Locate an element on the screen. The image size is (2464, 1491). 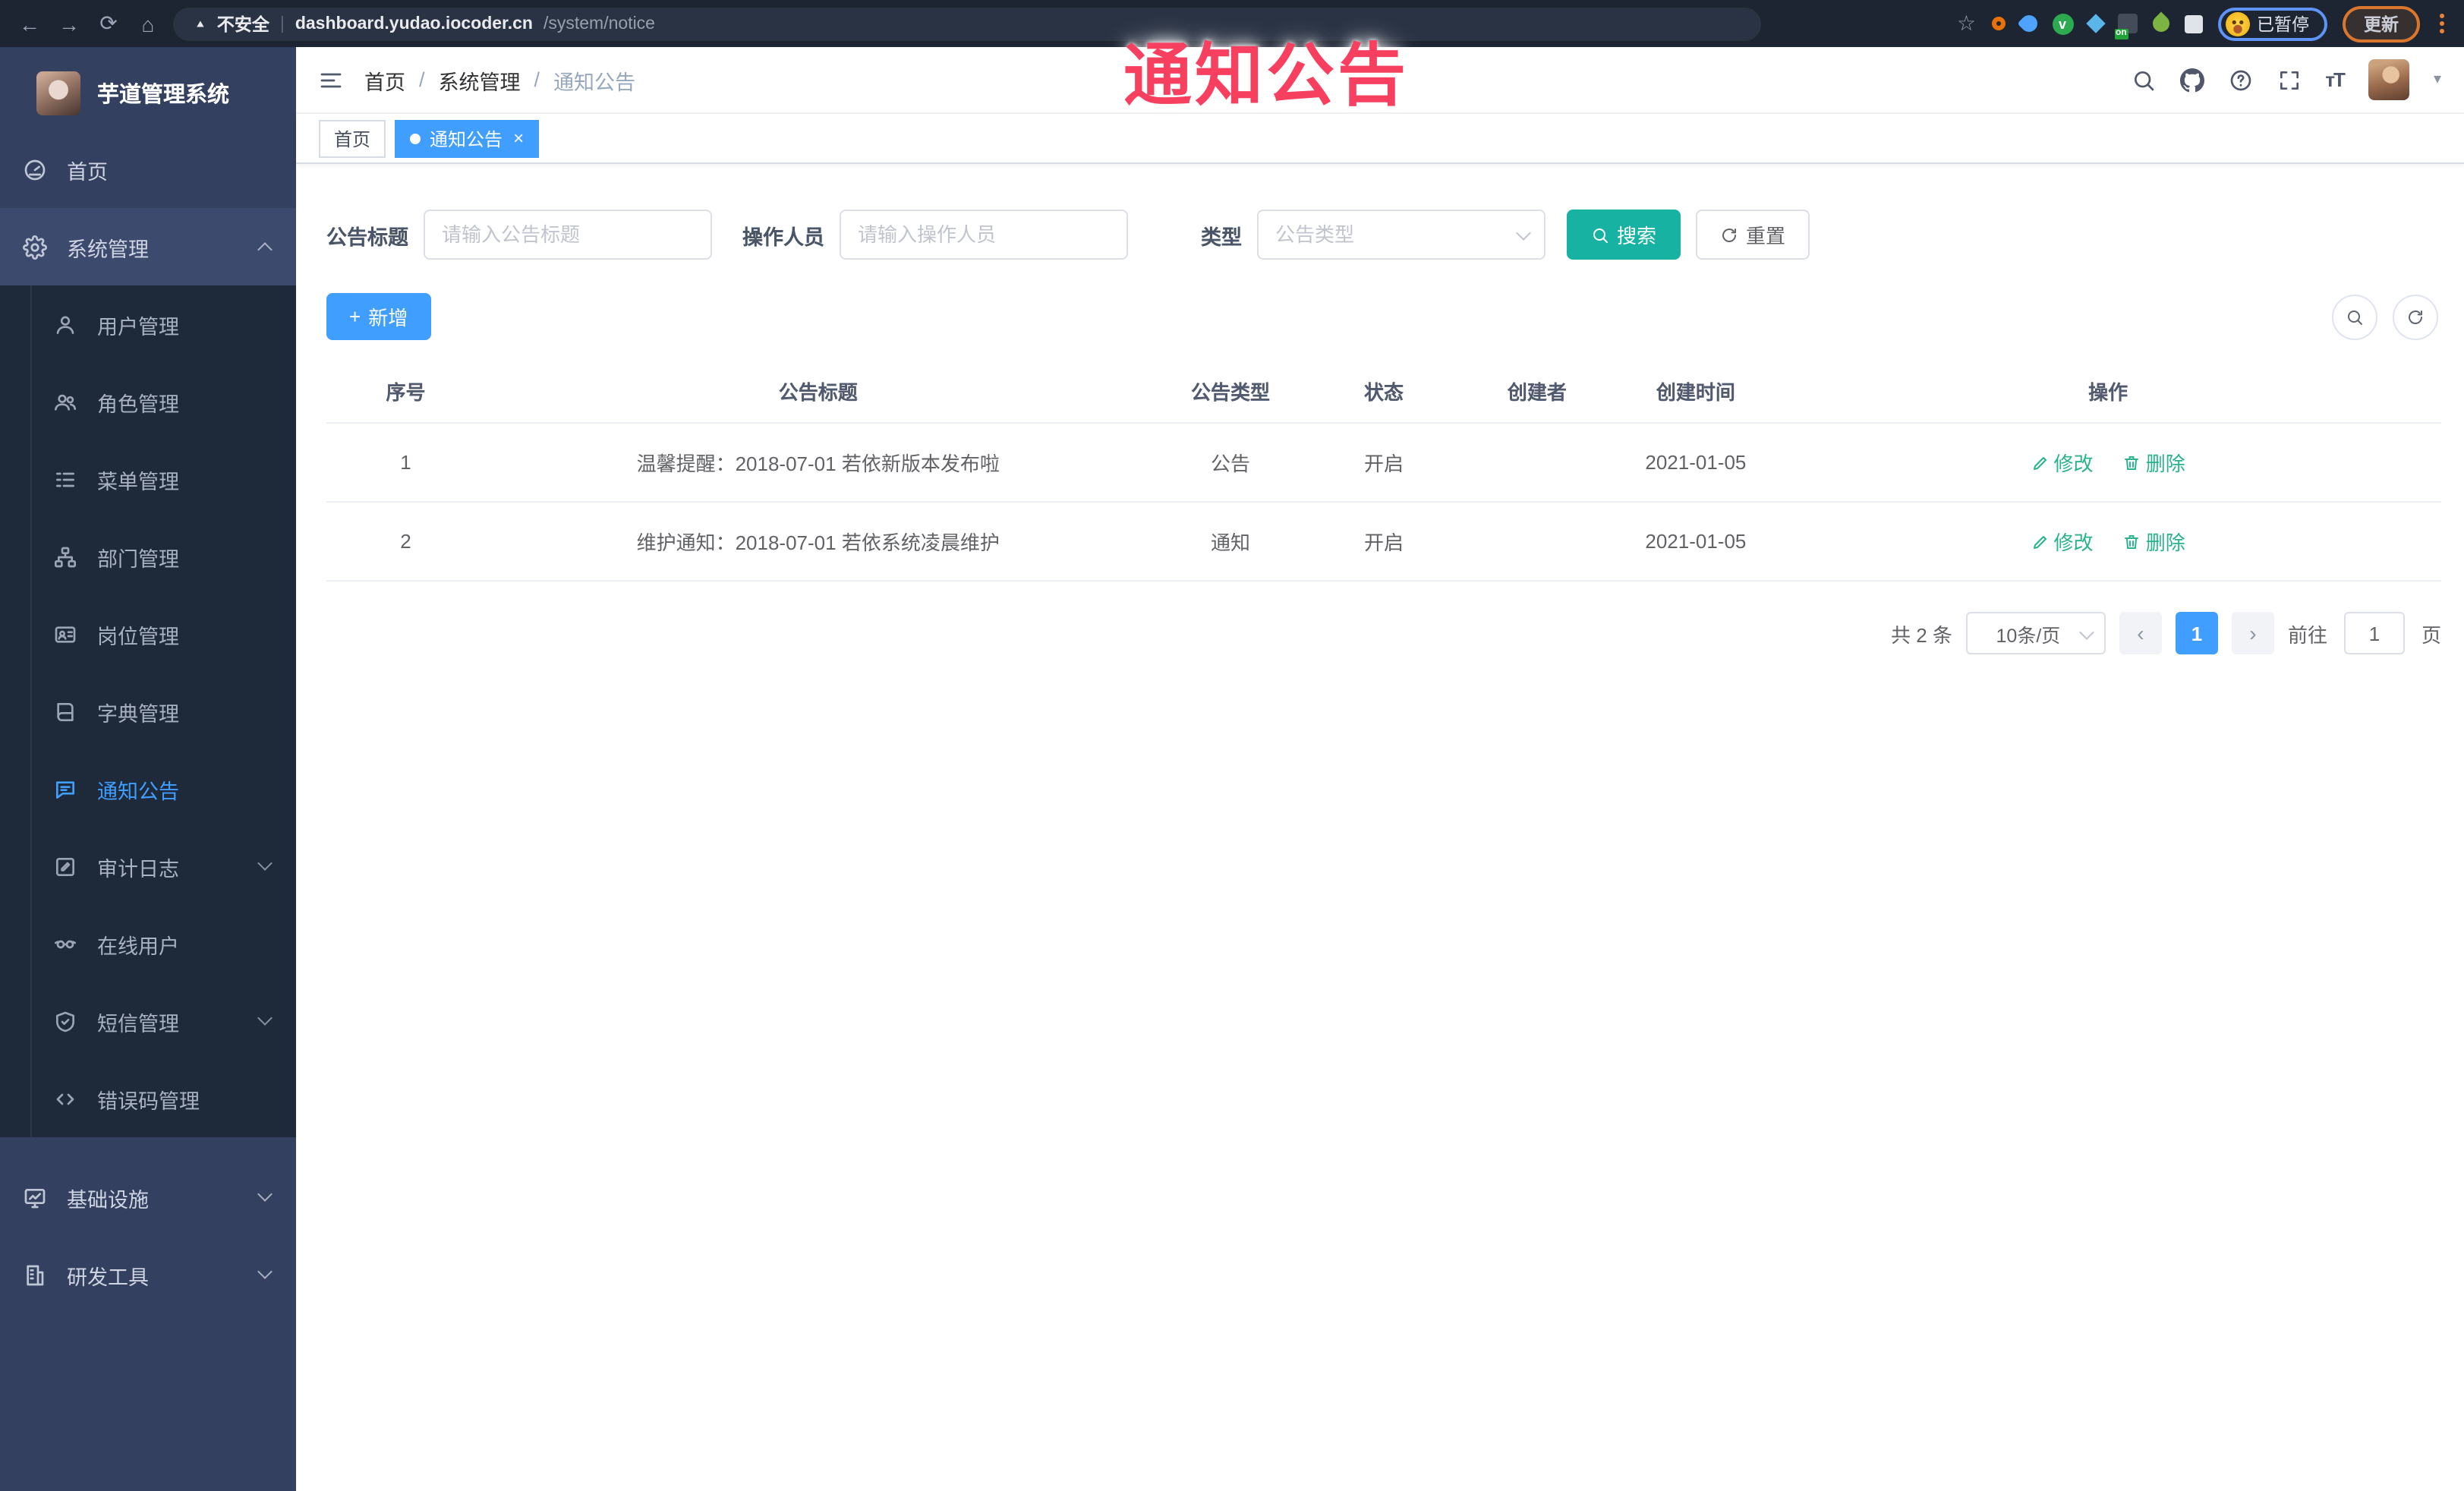
caret-down-icon: ▾ is located at coordinates (2437, 79).